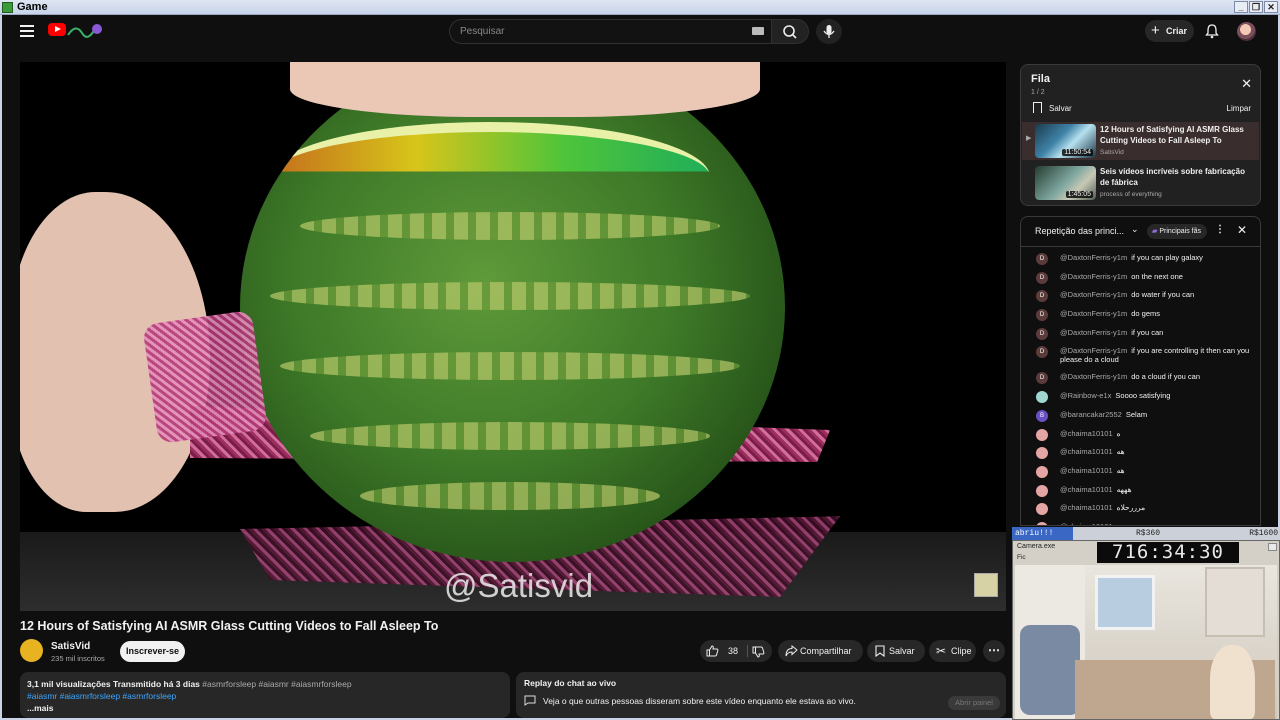  What do you see at coordinates (1145, 314) in the screenshot?
I see `chat-message-text: do gems` at bounding box center [1145, 314].